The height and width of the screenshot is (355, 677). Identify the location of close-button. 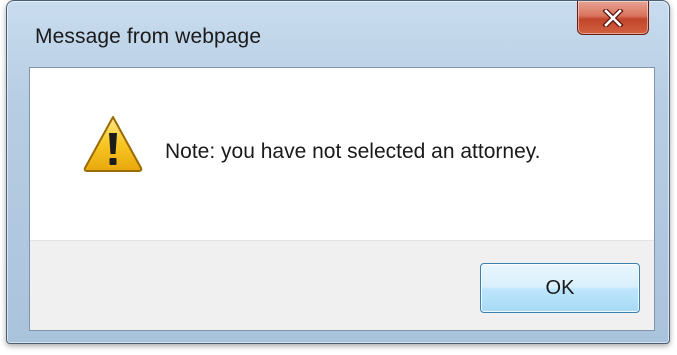
(613, 18).